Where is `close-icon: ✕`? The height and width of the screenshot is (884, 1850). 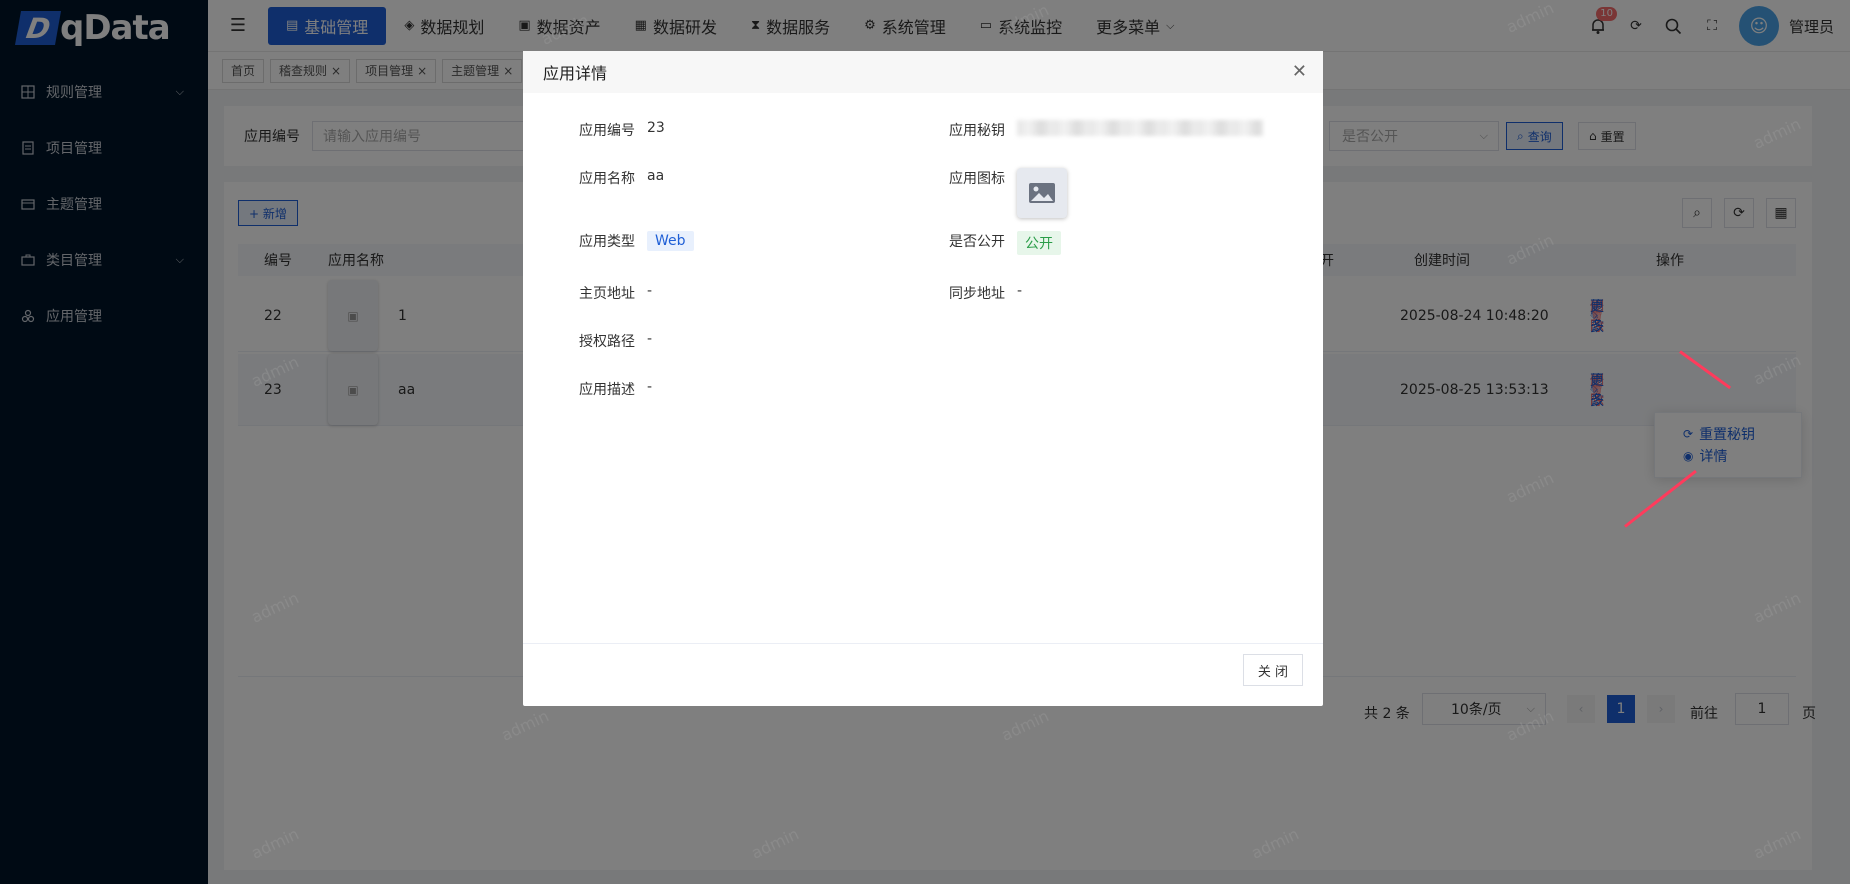 close-icon: ✕ is located at coordinates (1299, 71).